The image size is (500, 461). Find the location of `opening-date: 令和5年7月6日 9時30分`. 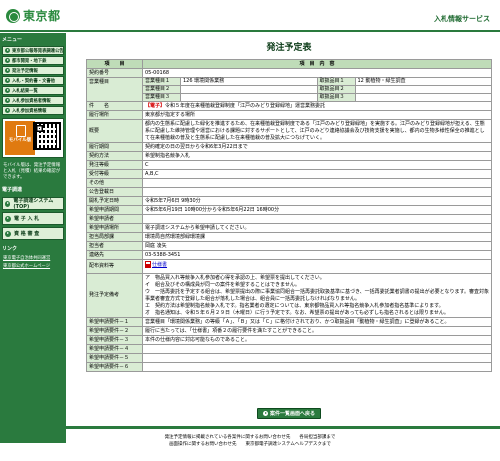

opening-date: 令和5年7月6日 9時30分 is located at coordinates (317, 201).